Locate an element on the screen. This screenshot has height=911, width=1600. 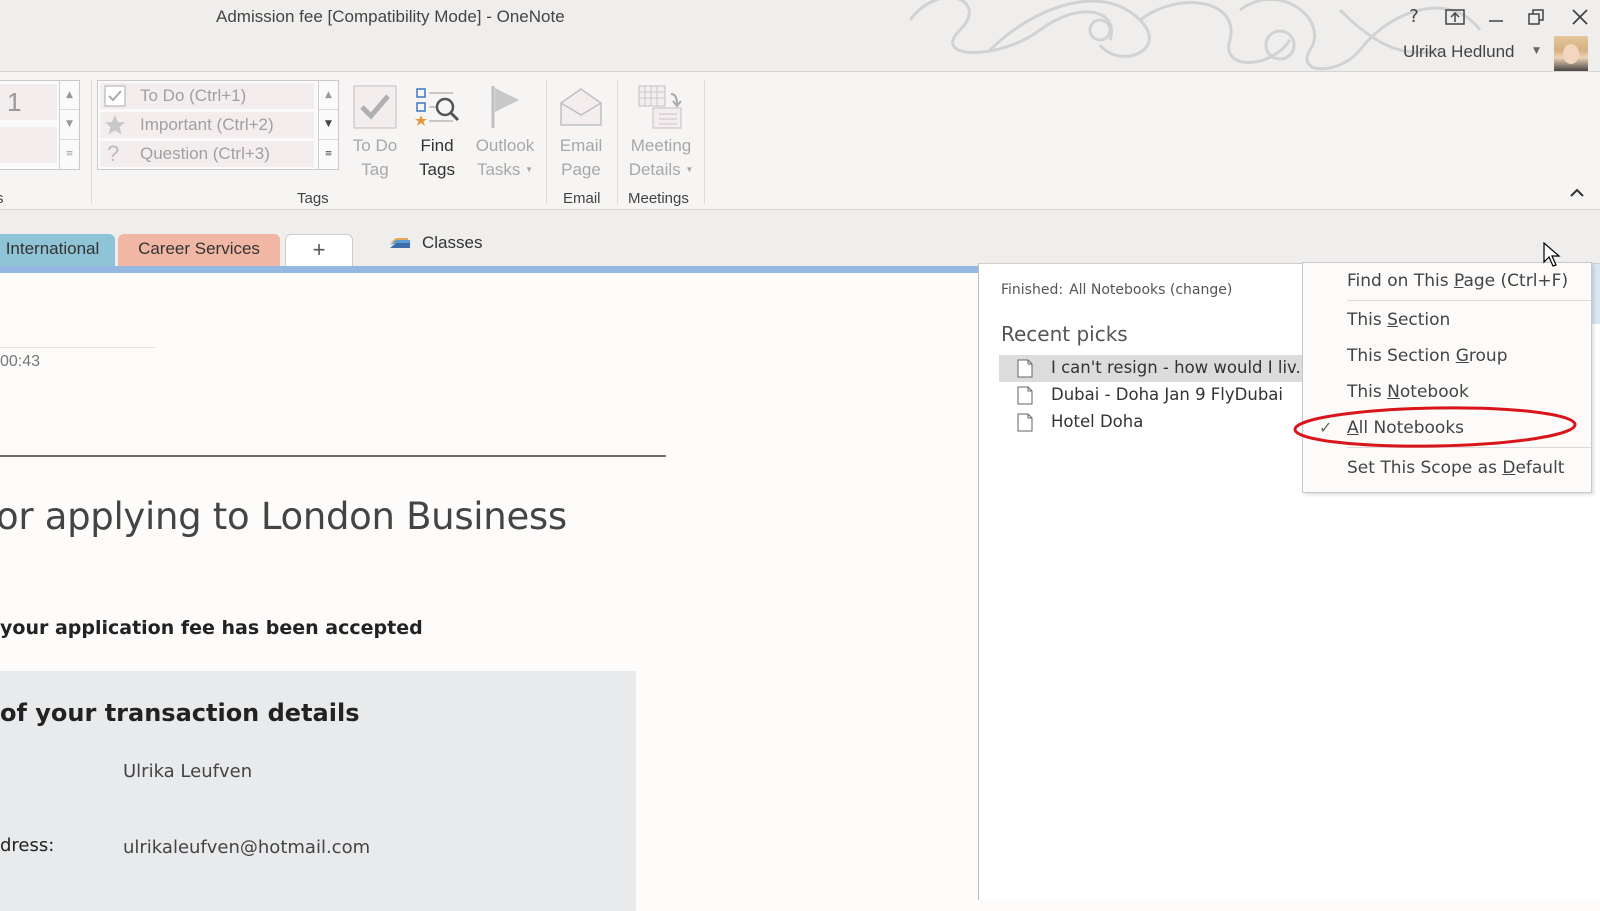
to-do-tag-button: To Do Tag is located at coordinates (375, 131).